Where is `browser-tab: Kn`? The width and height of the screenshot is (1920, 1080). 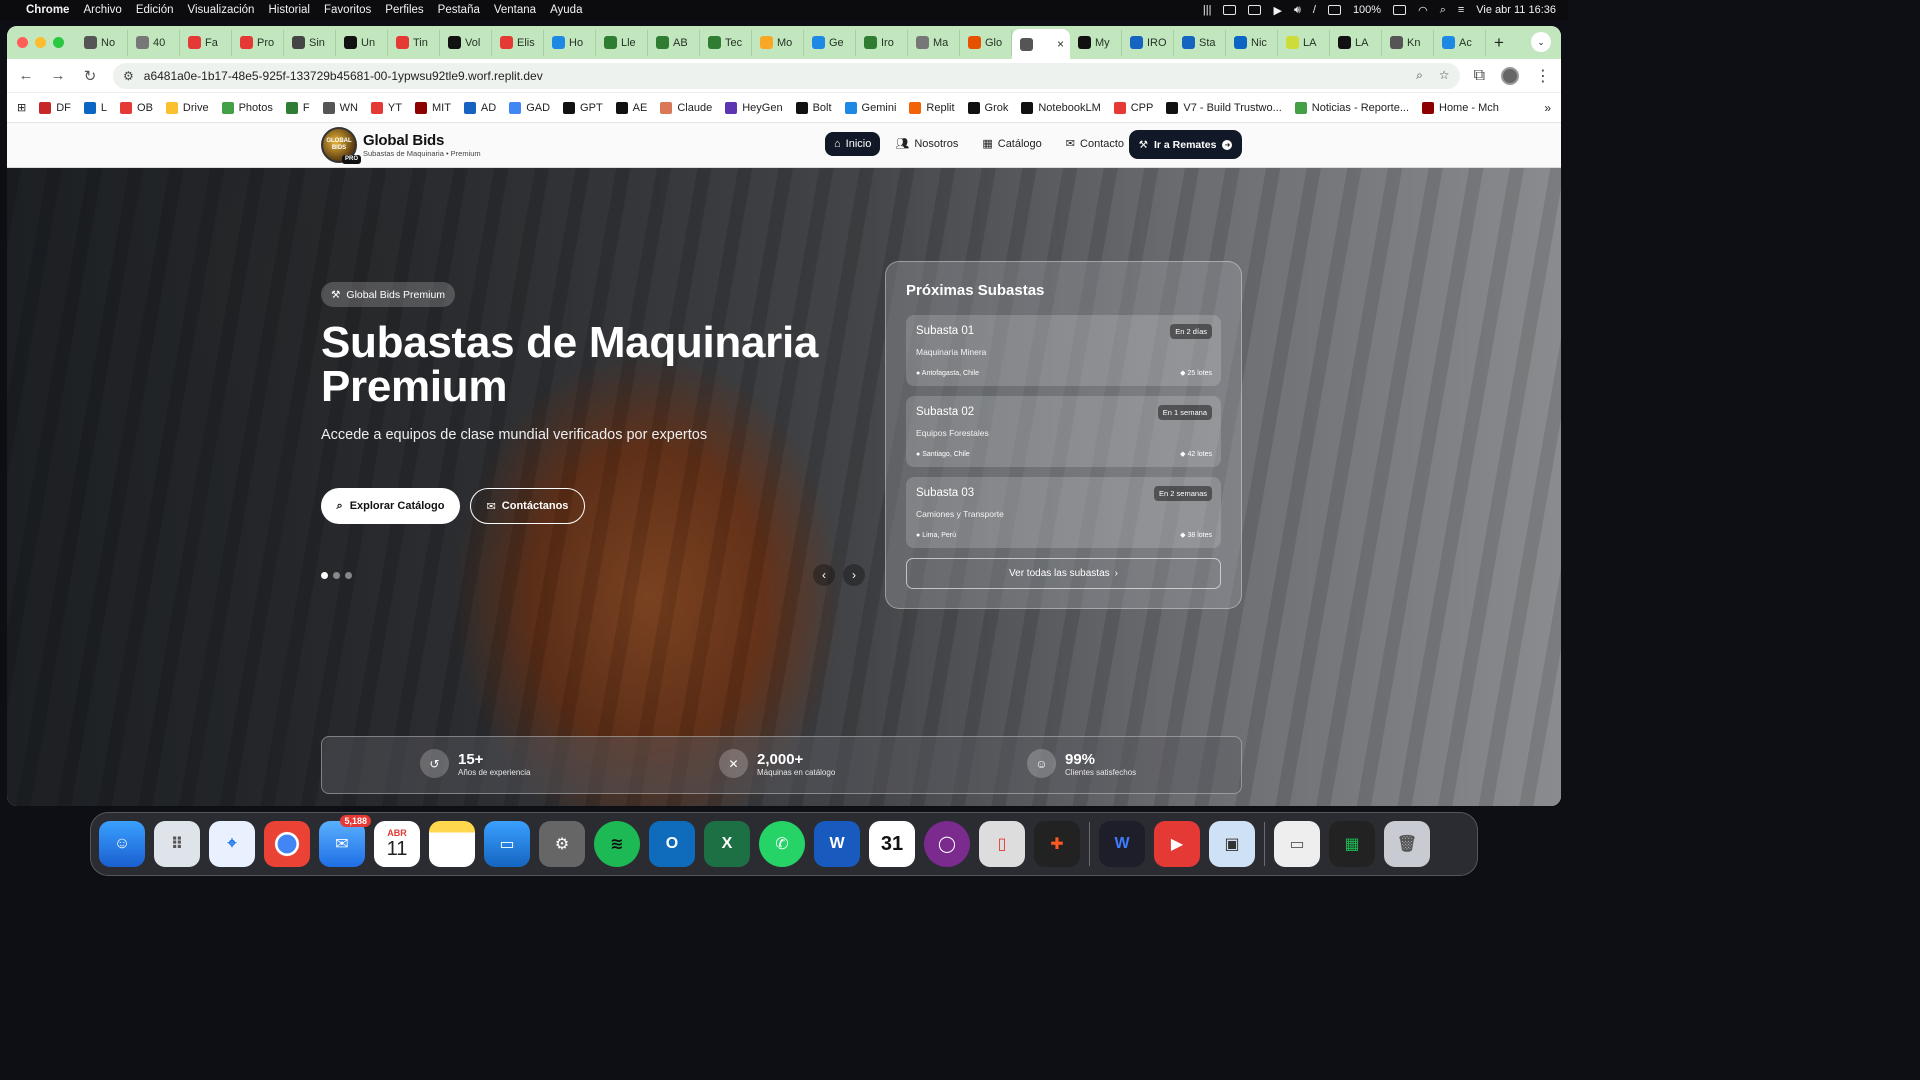
browser-tab: Kn is located at coordinates (1408, 42).